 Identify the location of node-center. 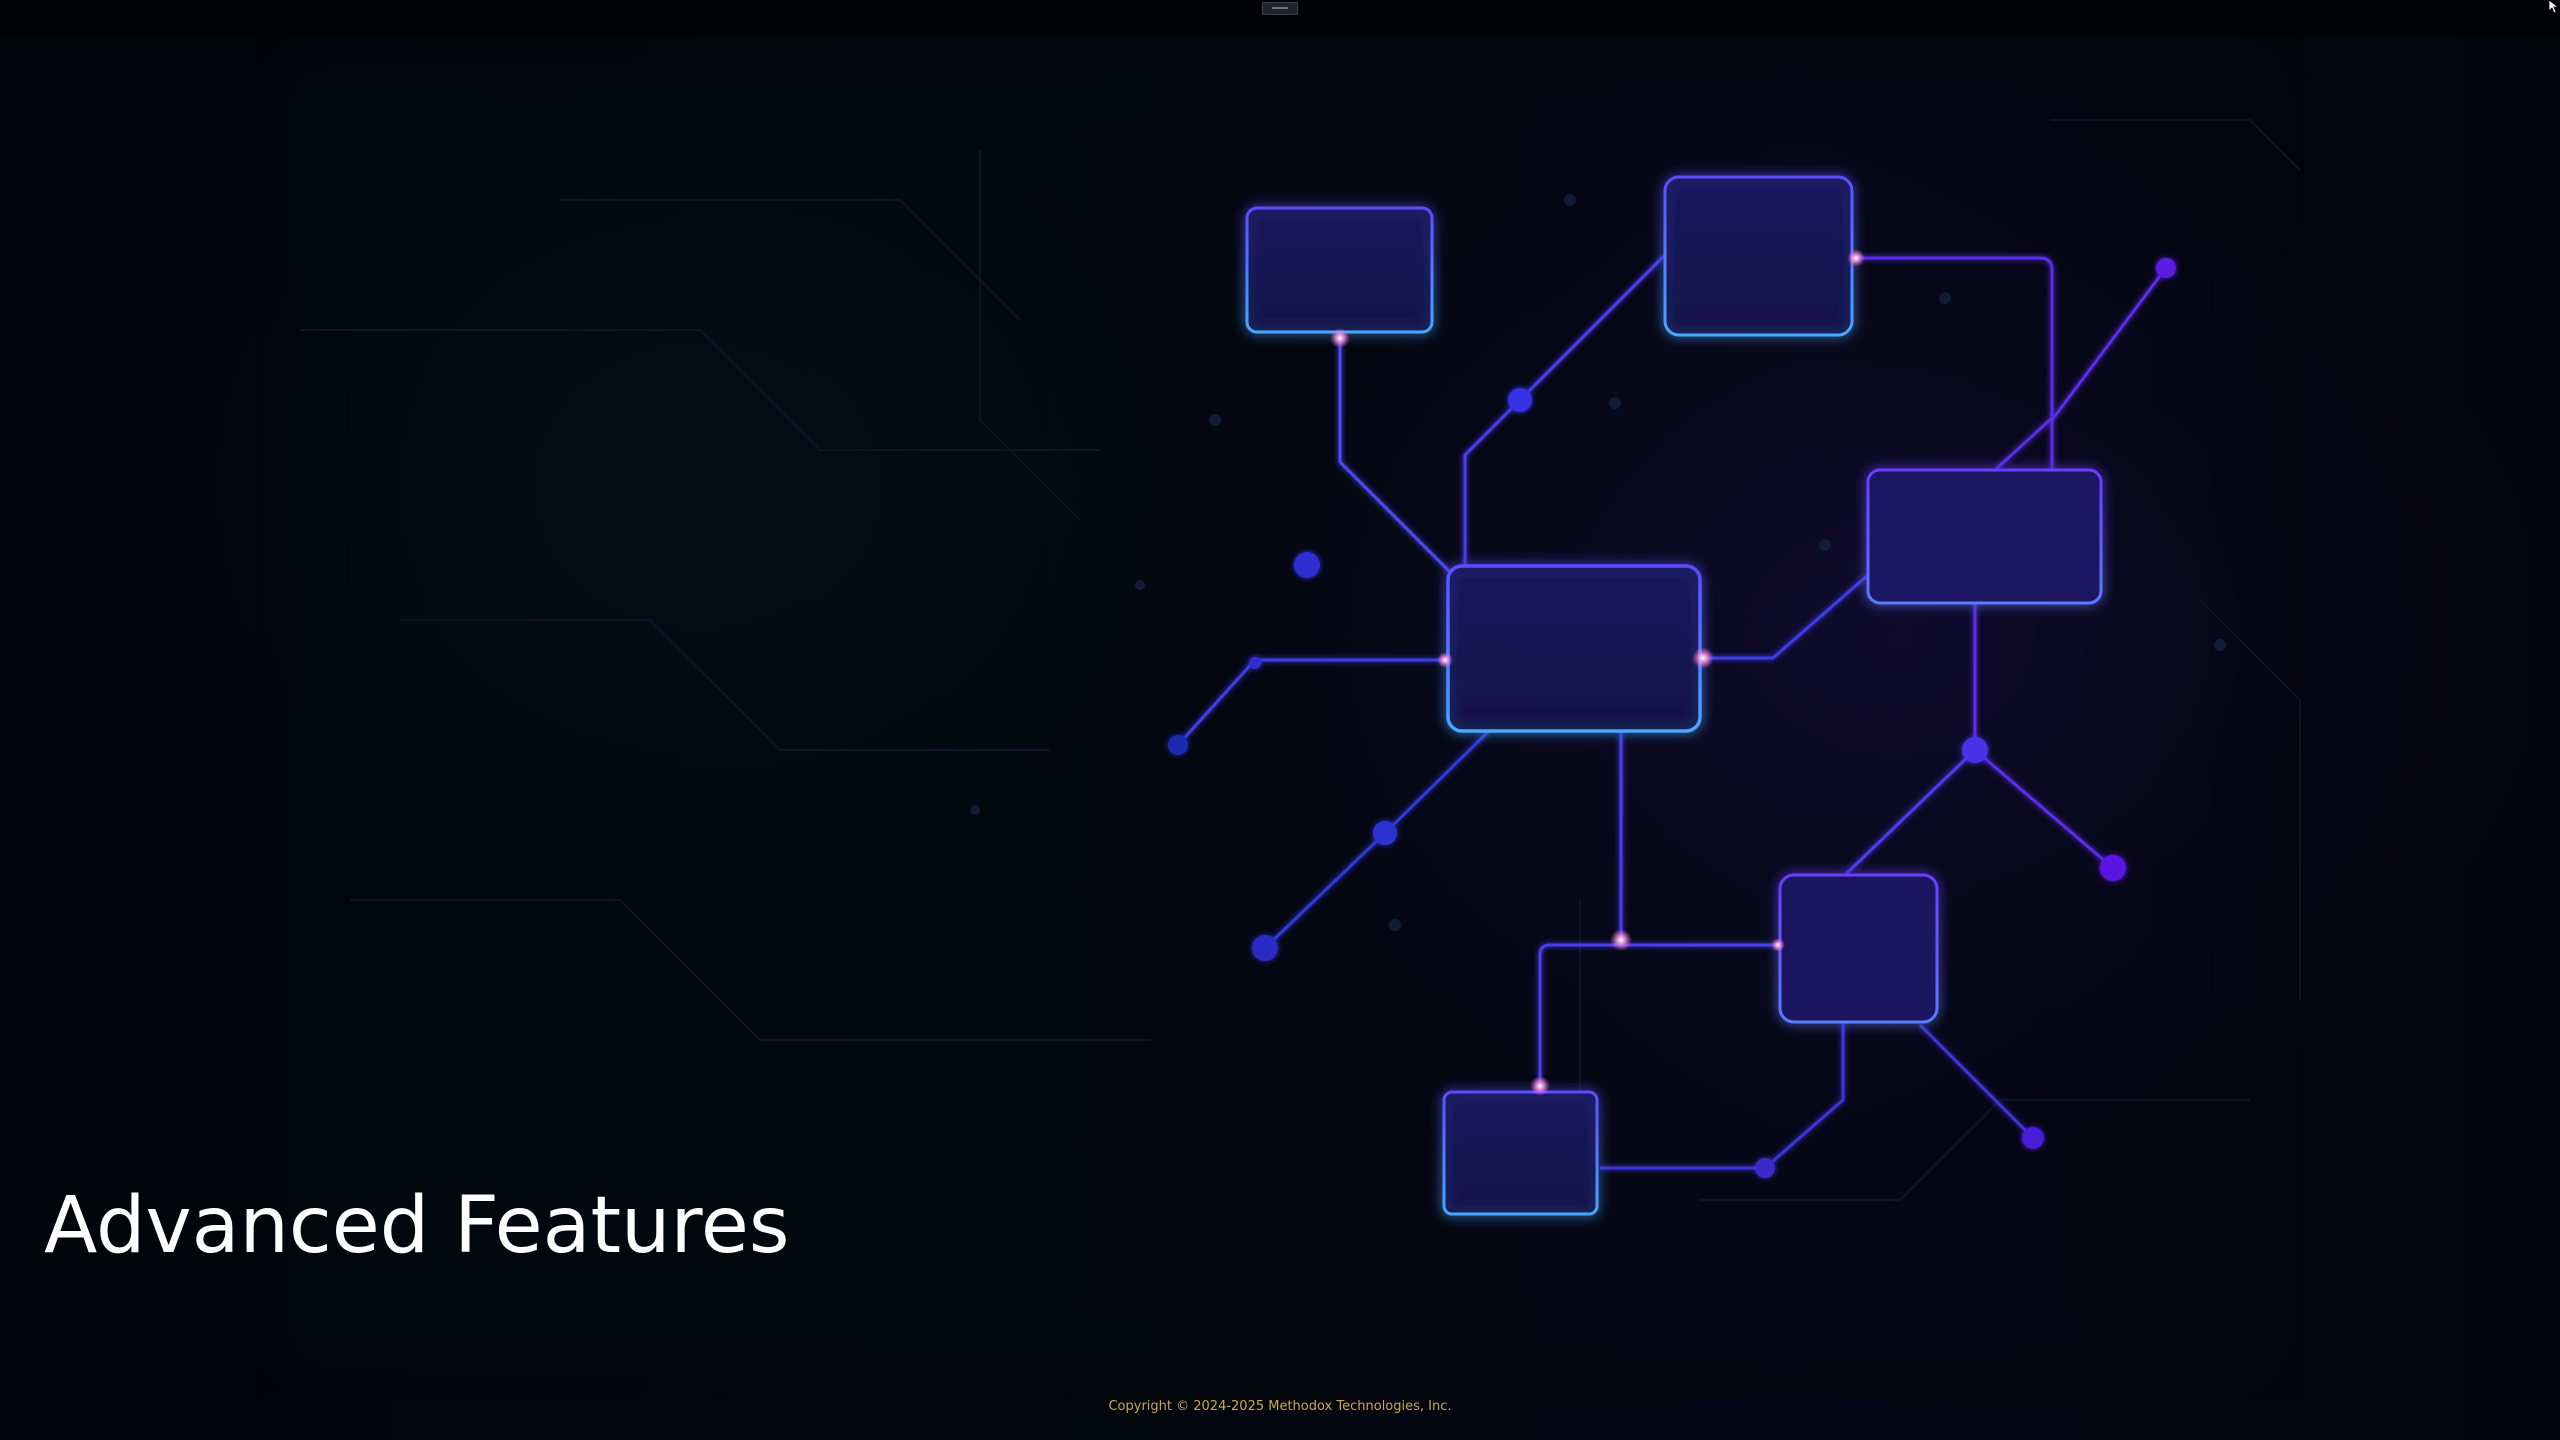
(1574, 648).